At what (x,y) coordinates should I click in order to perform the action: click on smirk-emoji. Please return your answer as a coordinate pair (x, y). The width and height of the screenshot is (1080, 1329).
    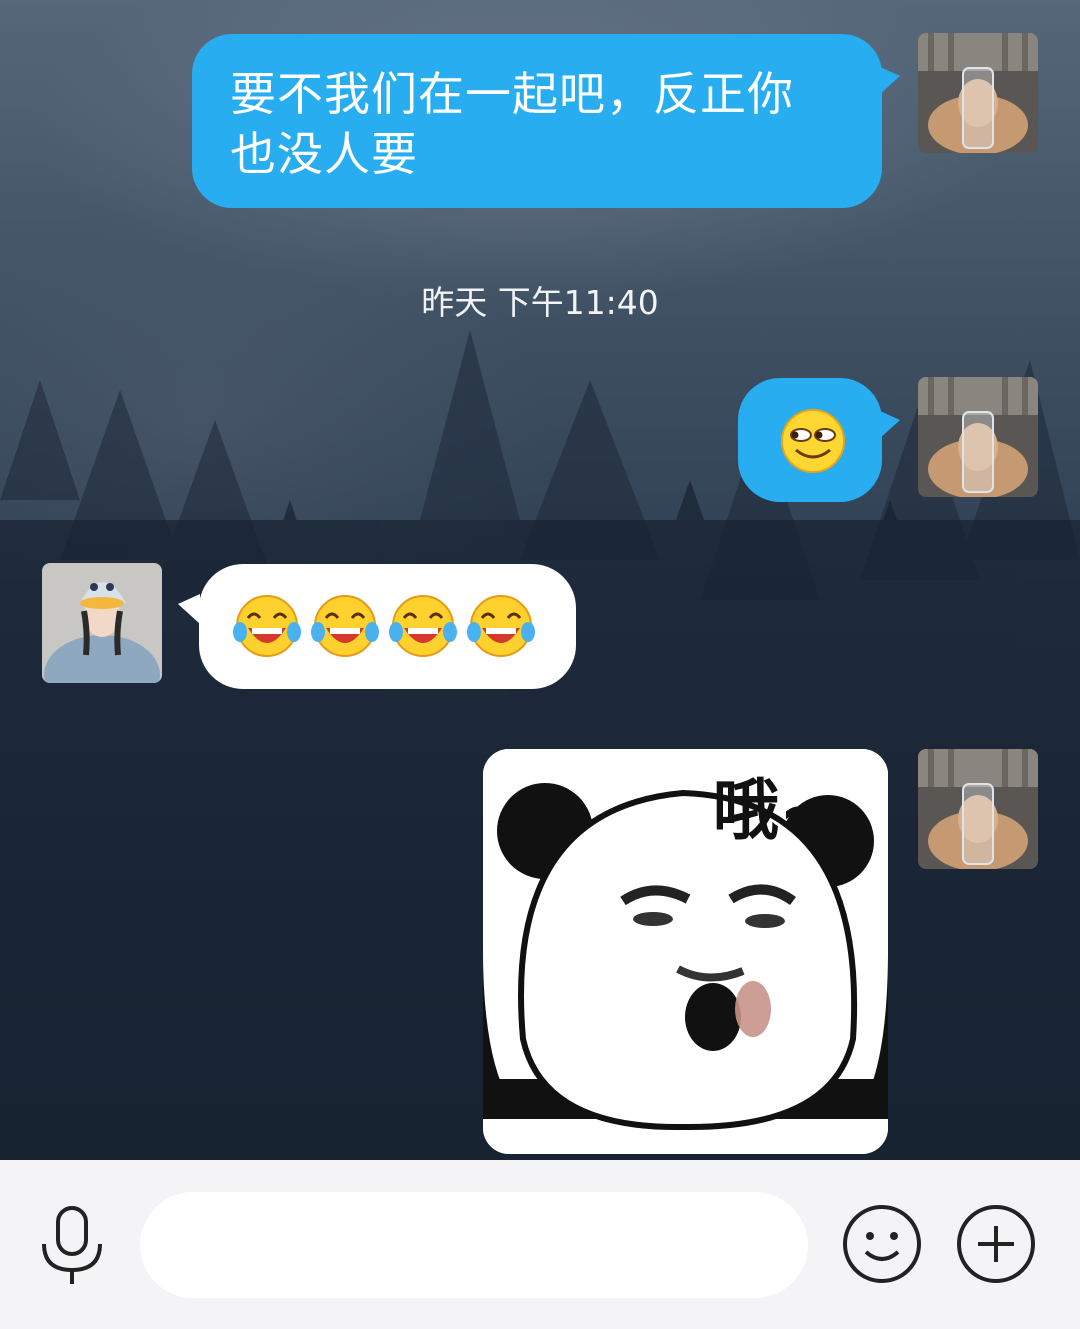
    Looking at the image, I should click on (813, 441).